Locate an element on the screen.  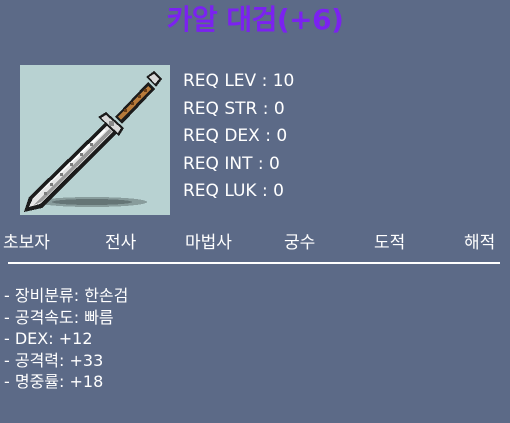
stat-attack: - 공격력: +33 is located at coordinates (54, 360).